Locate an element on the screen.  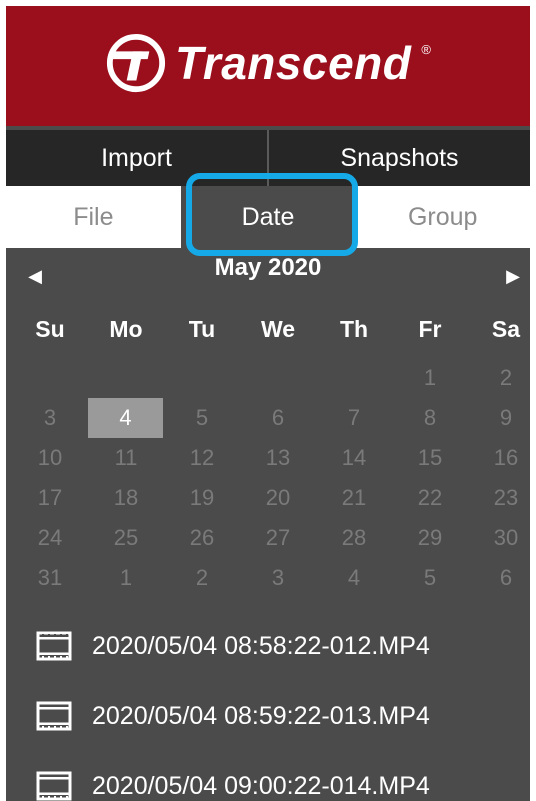
calendar-day: 19 is located at coordinates (202, 498).